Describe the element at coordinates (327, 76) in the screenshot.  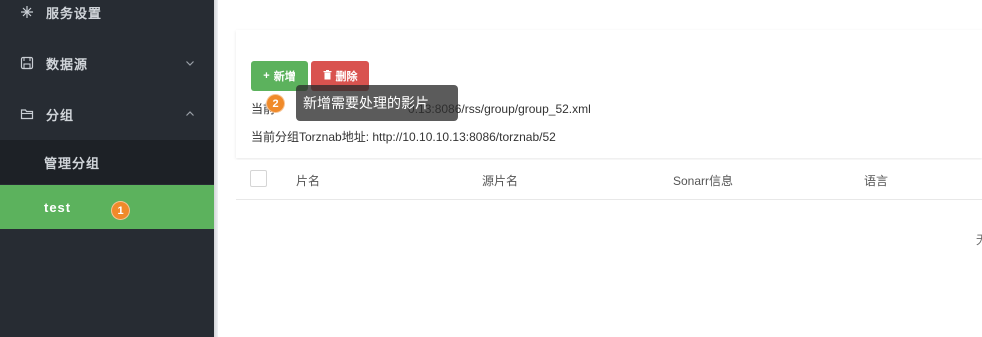
I see `trash-icon` at that location.